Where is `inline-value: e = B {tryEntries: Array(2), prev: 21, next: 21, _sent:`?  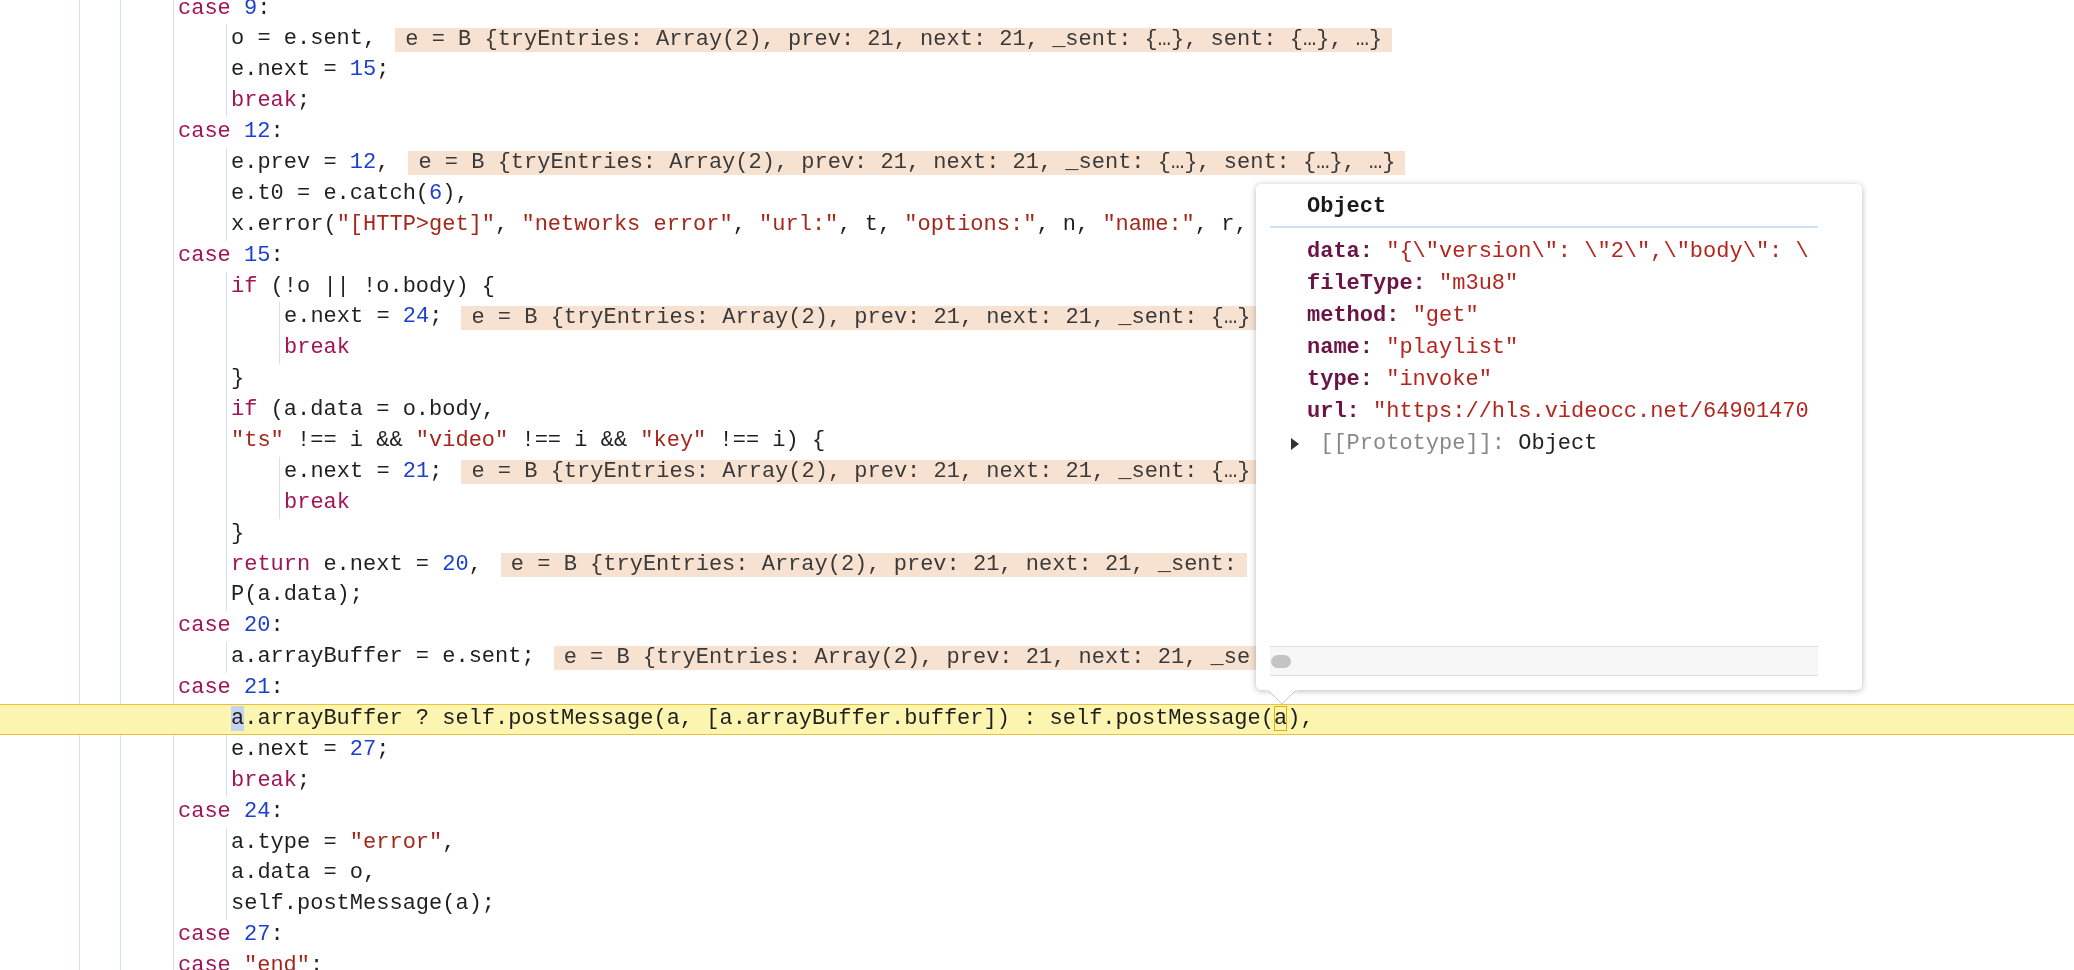
inline-value: e = B {tryEntries: Array(2), prev: 21, next: 21, _sent: is located at coordinates (873, 564).